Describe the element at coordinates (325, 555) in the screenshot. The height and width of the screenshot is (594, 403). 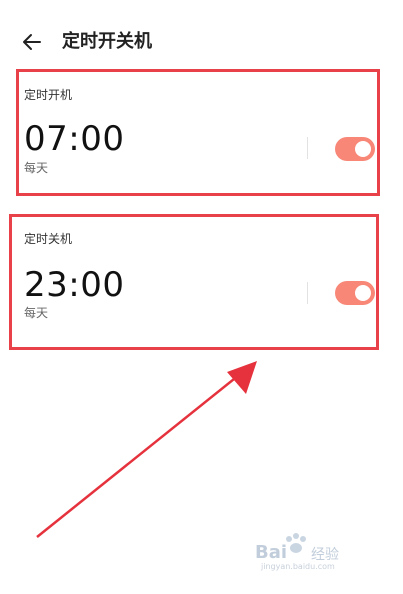
I see `watermark-brand-2: 经验` at that location.